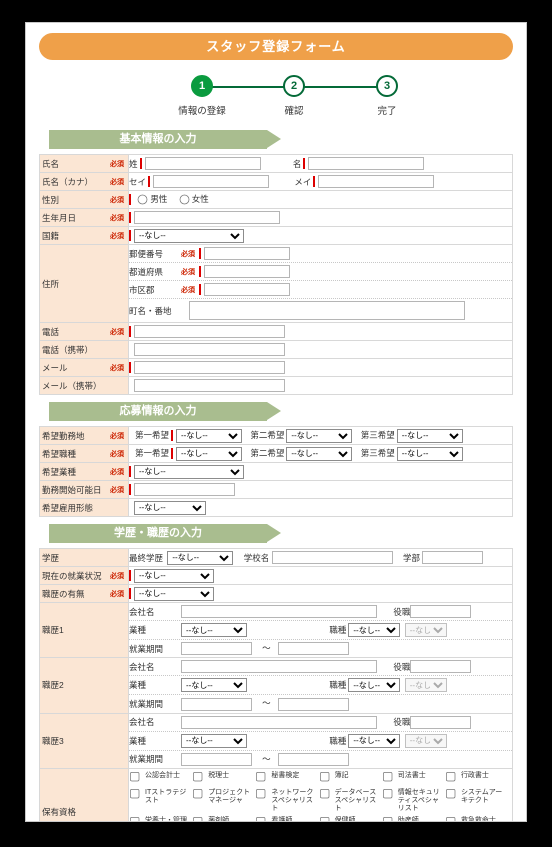 Image resolution: width=552 pixels, height=847 pixels. I want to click on school-name-input, so click(332, 557).